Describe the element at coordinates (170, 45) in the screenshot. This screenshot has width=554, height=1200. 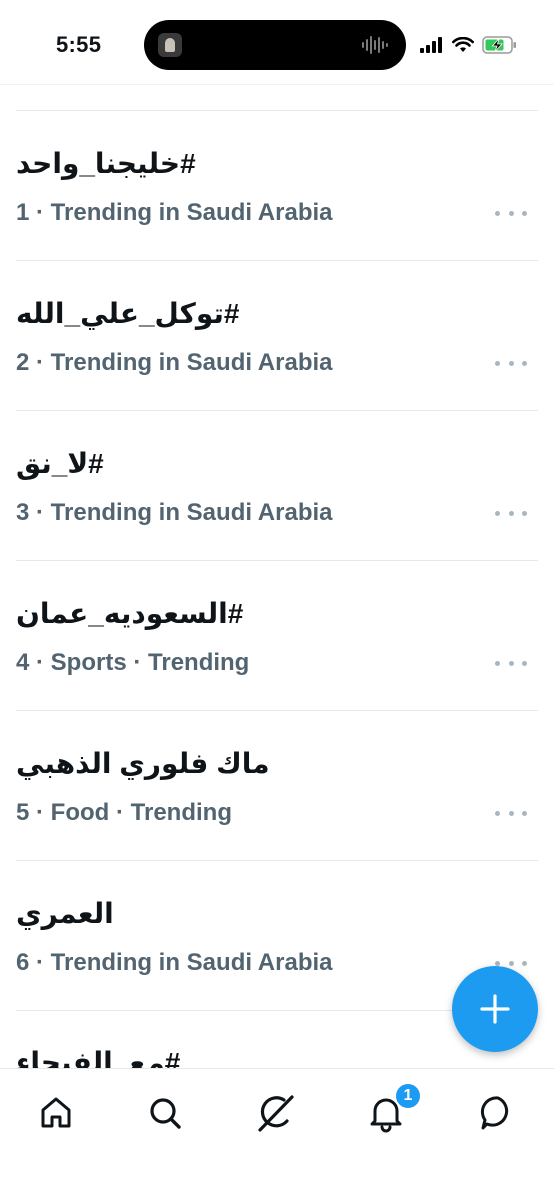
I see `now-playing-thumbnail` at that location.